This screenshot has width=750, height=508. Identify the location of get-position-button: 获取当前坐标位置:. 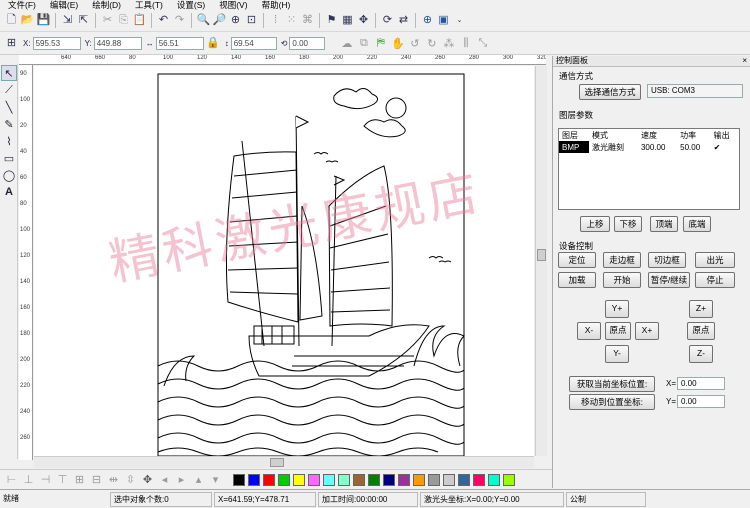
(612, 384).